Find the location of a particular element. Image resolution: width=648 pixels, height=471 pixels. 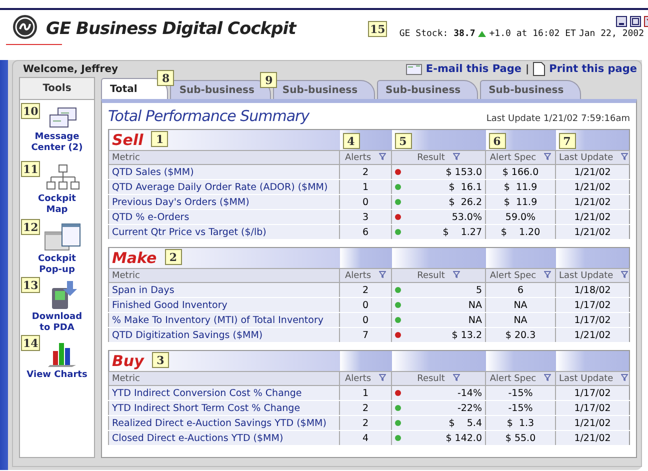

tool-link: Download to PDA is located at coordinates (57, 323).